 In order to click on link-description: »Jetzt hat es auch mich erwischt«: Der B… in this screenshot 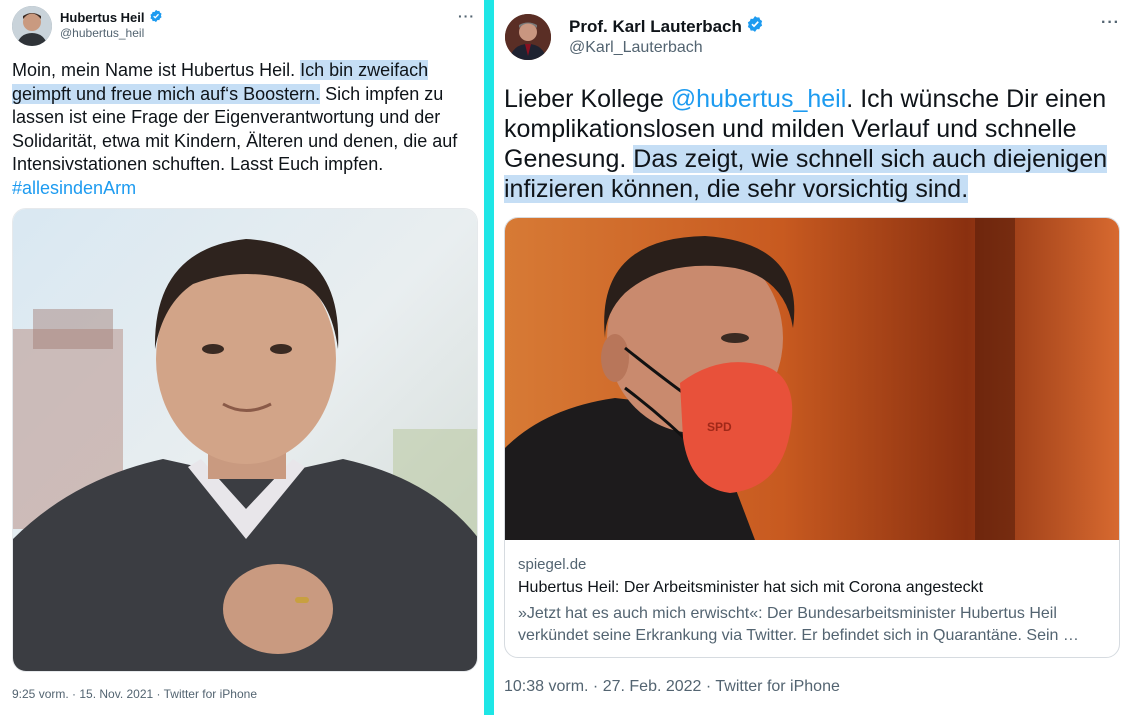, I will do `click(813, 625)`.